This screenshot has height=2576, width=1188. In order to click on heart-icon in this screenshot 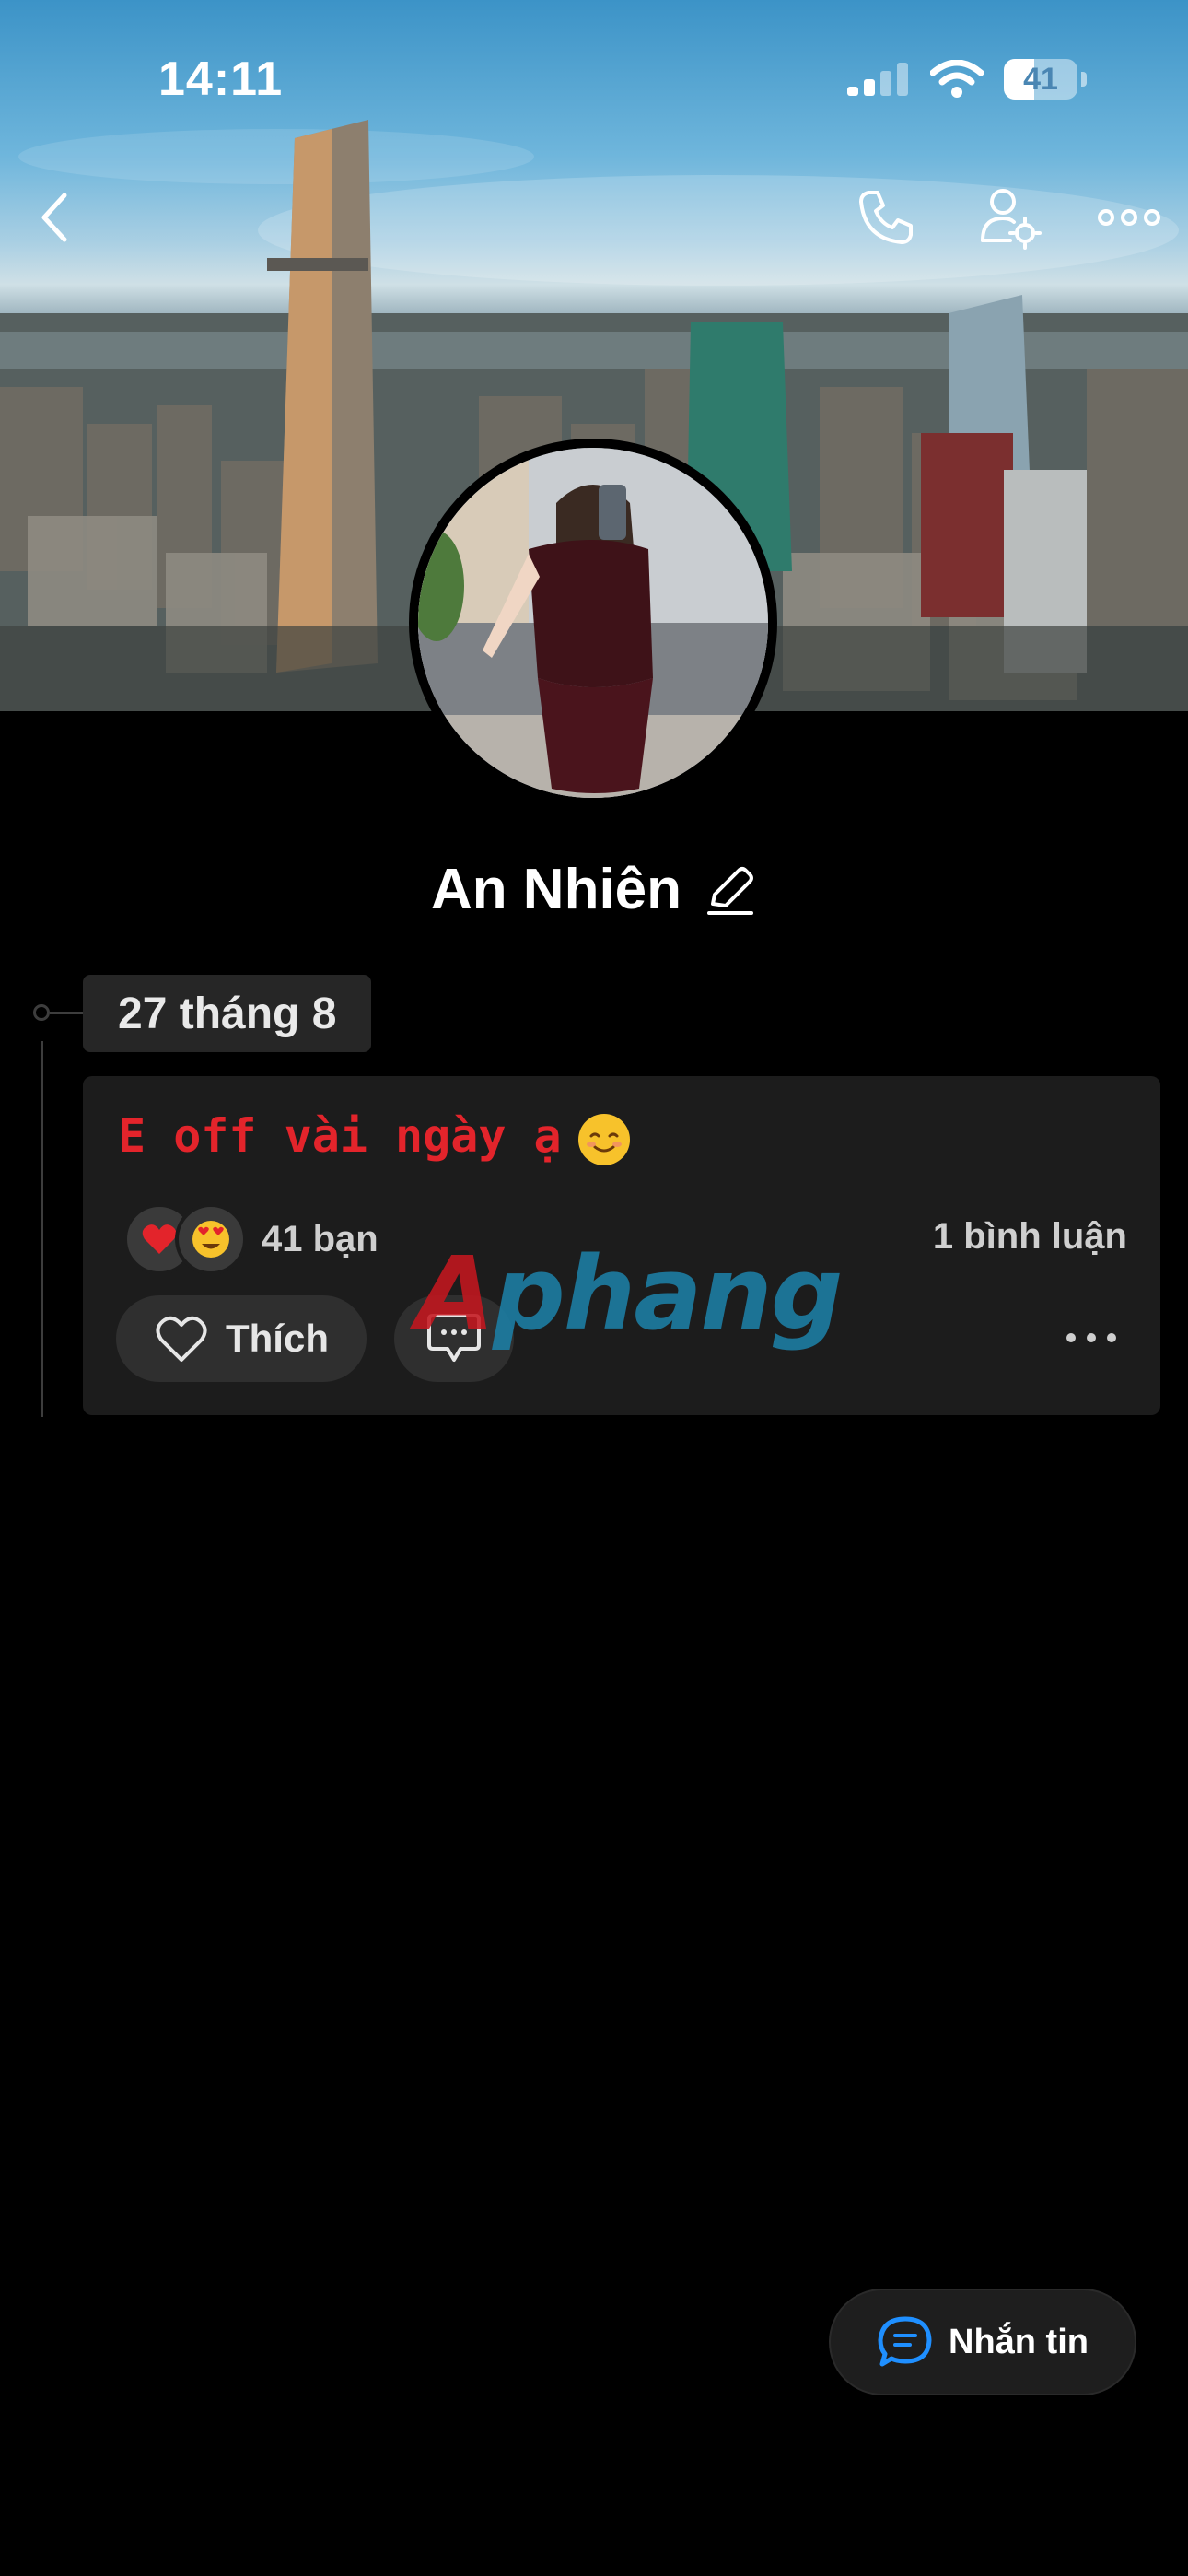, I will do `click(181, 1339)`.